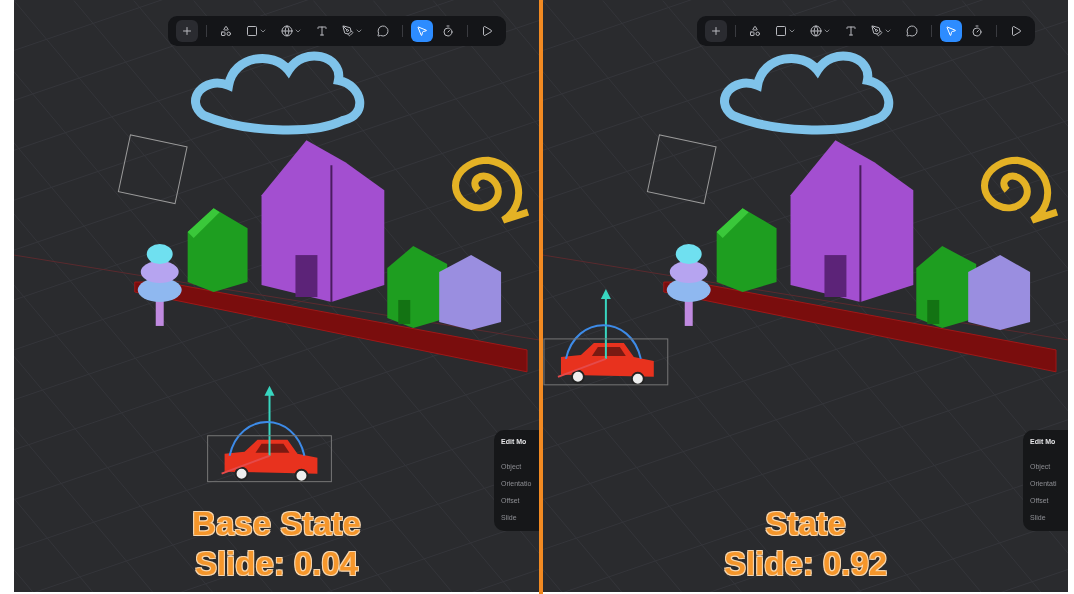 The image size is (1074, 594). I want to click on caption-text: Base State, so click(276, 524).